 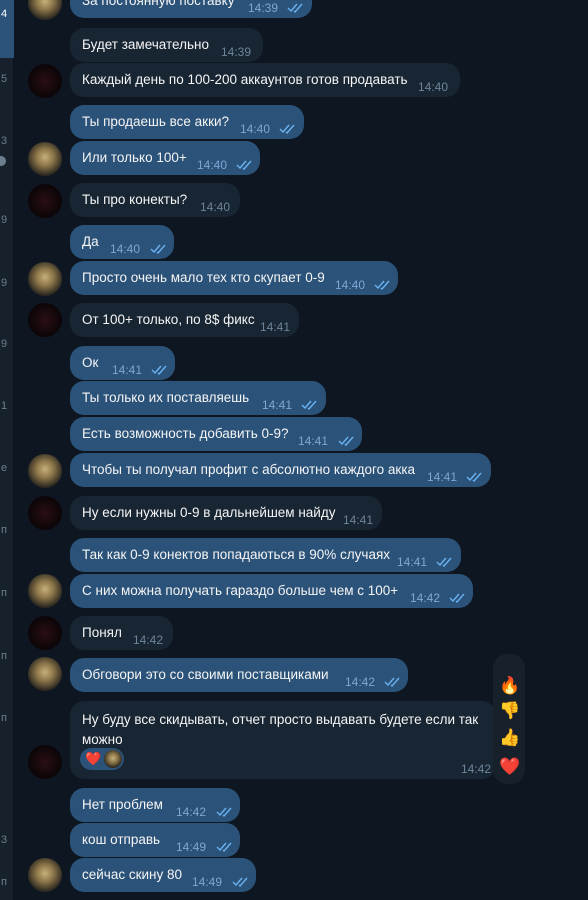 I want to click on message-incoming: Ты про конекты? 14:40, so click(x=155, y=200).